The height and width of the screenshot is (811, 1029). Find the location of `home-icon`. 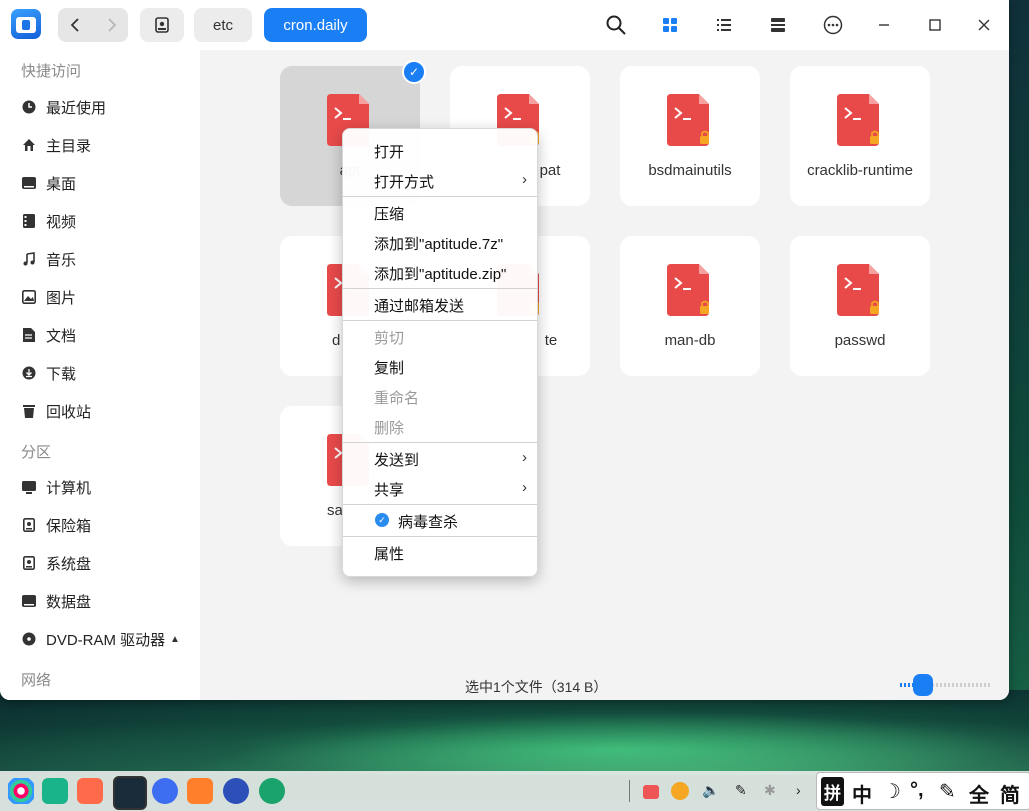

home-icon is located at coordinates (29, 145).